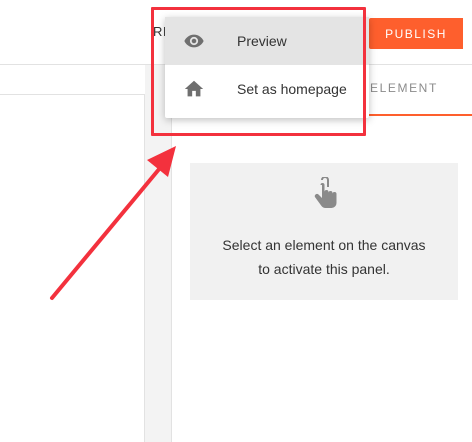 Image resolution: width=472 pixels, height=442 pixels. I want to click on eye-icon, so click(194, 41).